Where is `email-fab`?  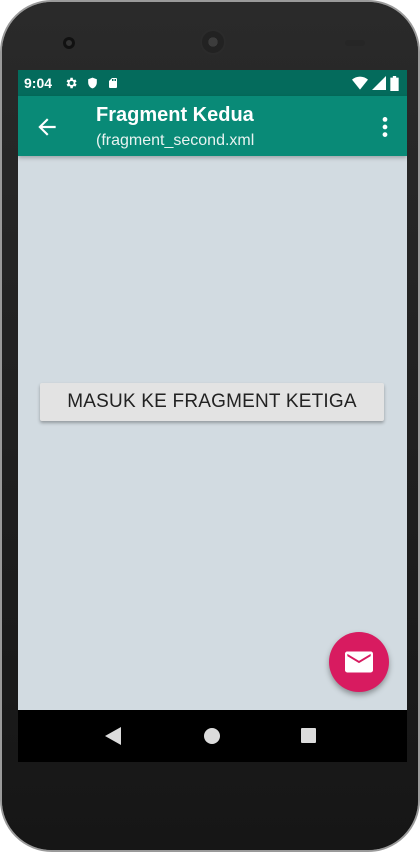 email-fab is located at coordinates (359, 662).